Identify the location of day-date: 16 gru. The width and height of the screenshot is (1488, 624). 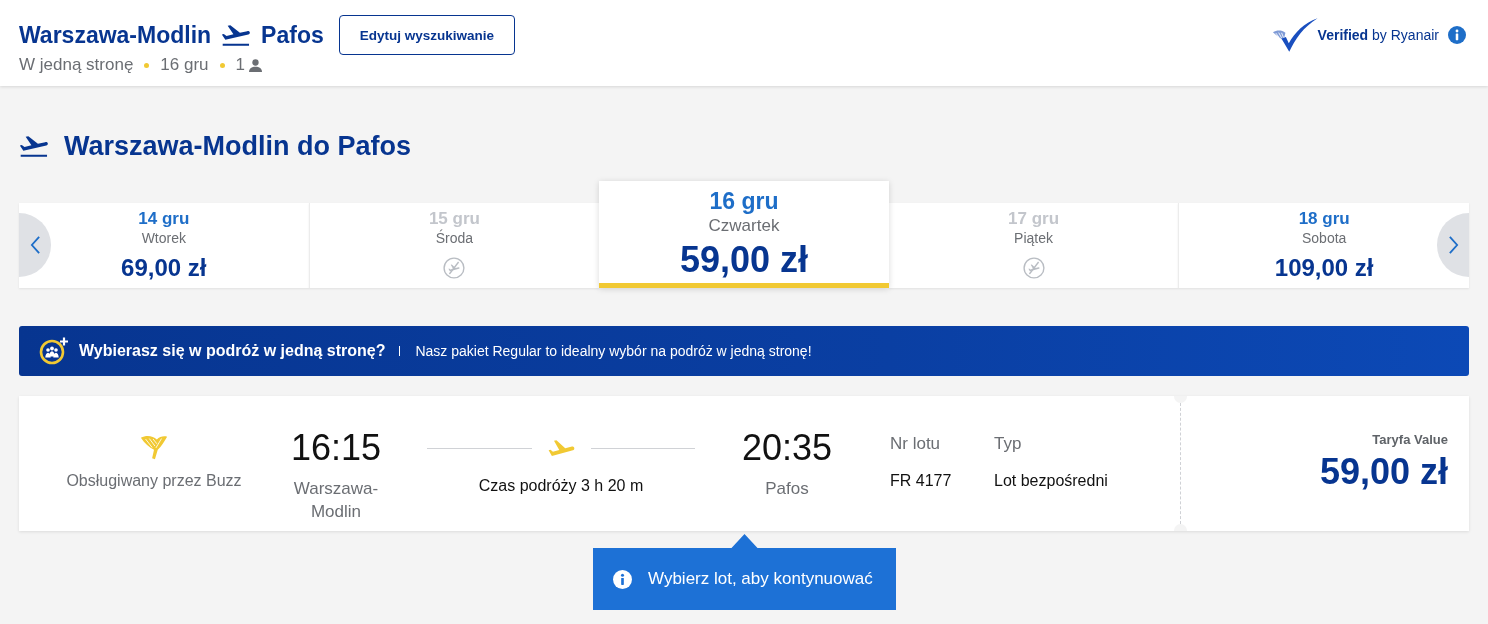
(744, 201).